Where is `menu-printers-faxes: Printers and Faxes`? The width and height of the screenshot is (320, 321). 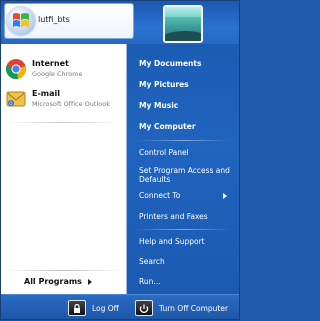 menu-printers-faxes: Printers and Faxes is located at coordinates (173, 216).